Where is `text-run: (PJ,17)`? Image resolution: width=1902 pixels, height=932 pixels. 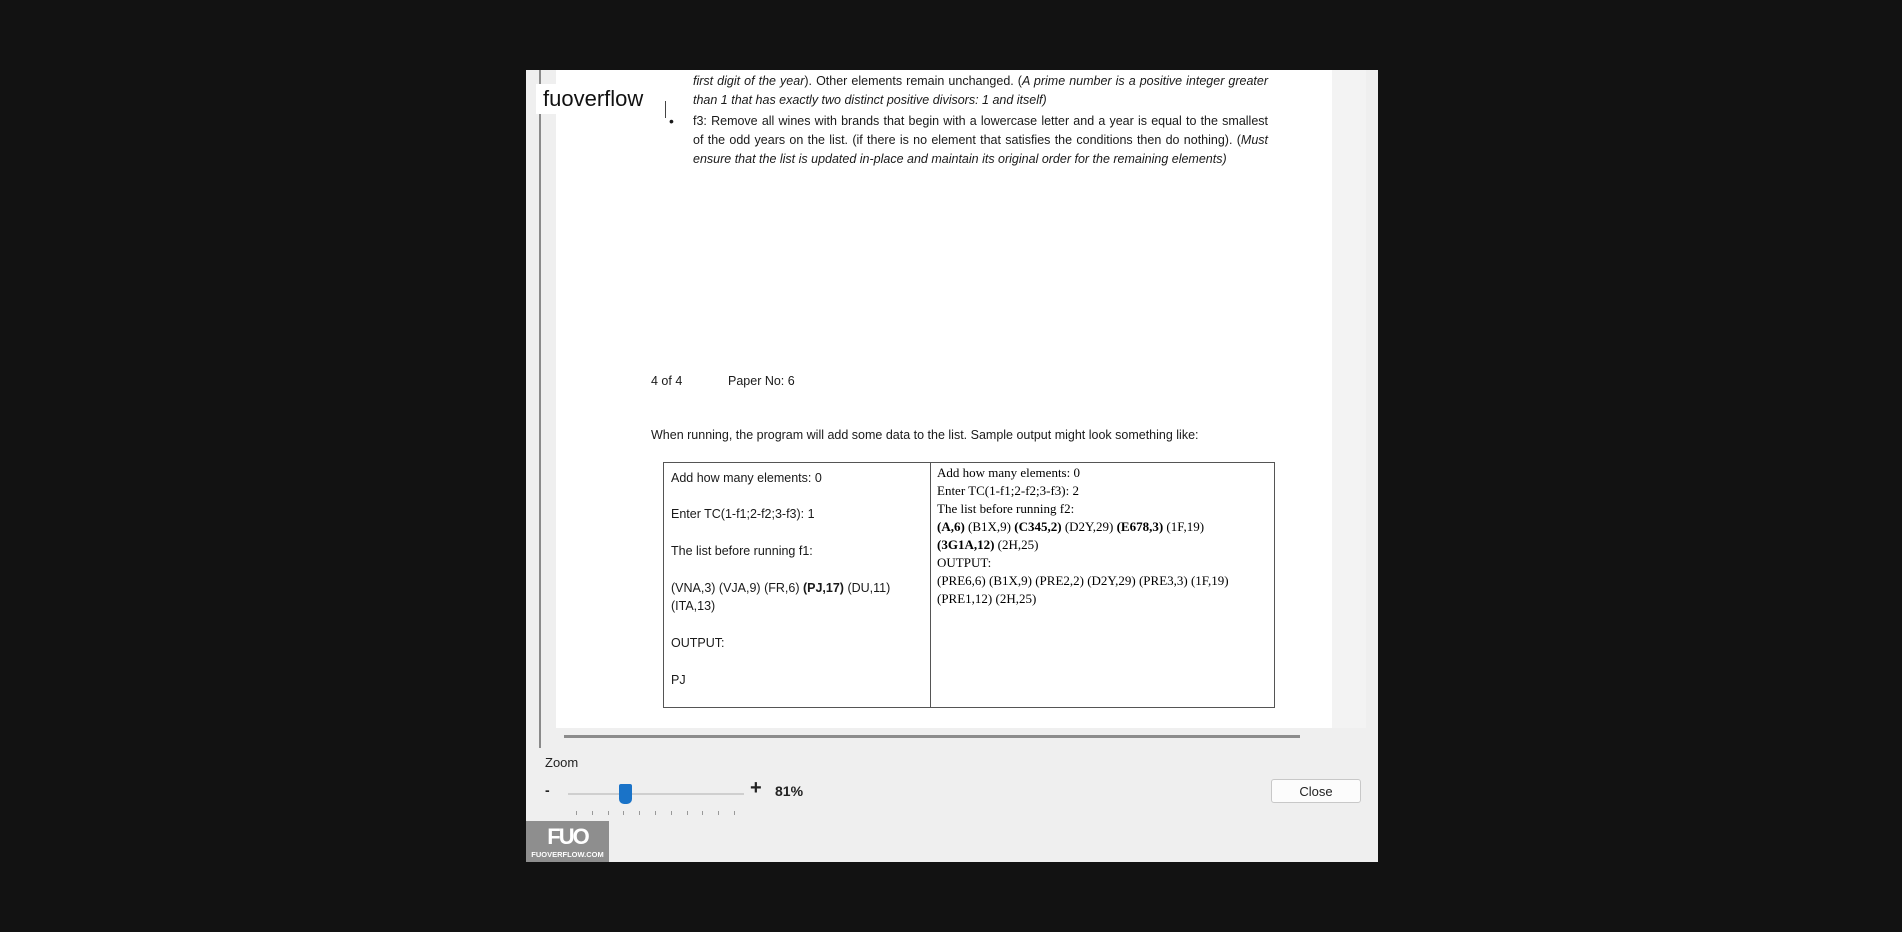
text-run: (PJ,17) is located at coordinates (823, 588).